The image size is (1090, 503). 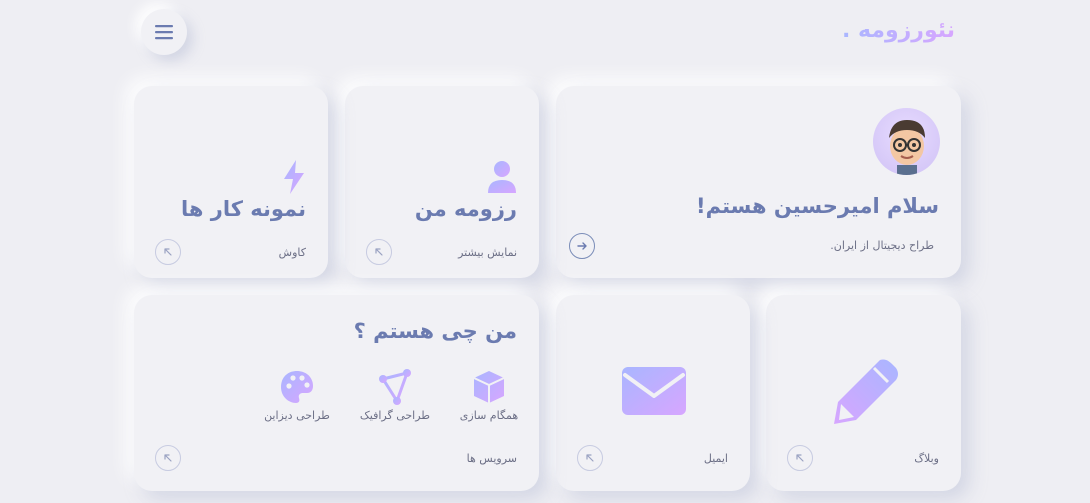 I want to click on email-card: ایمیل, so click(x=653, y=393).